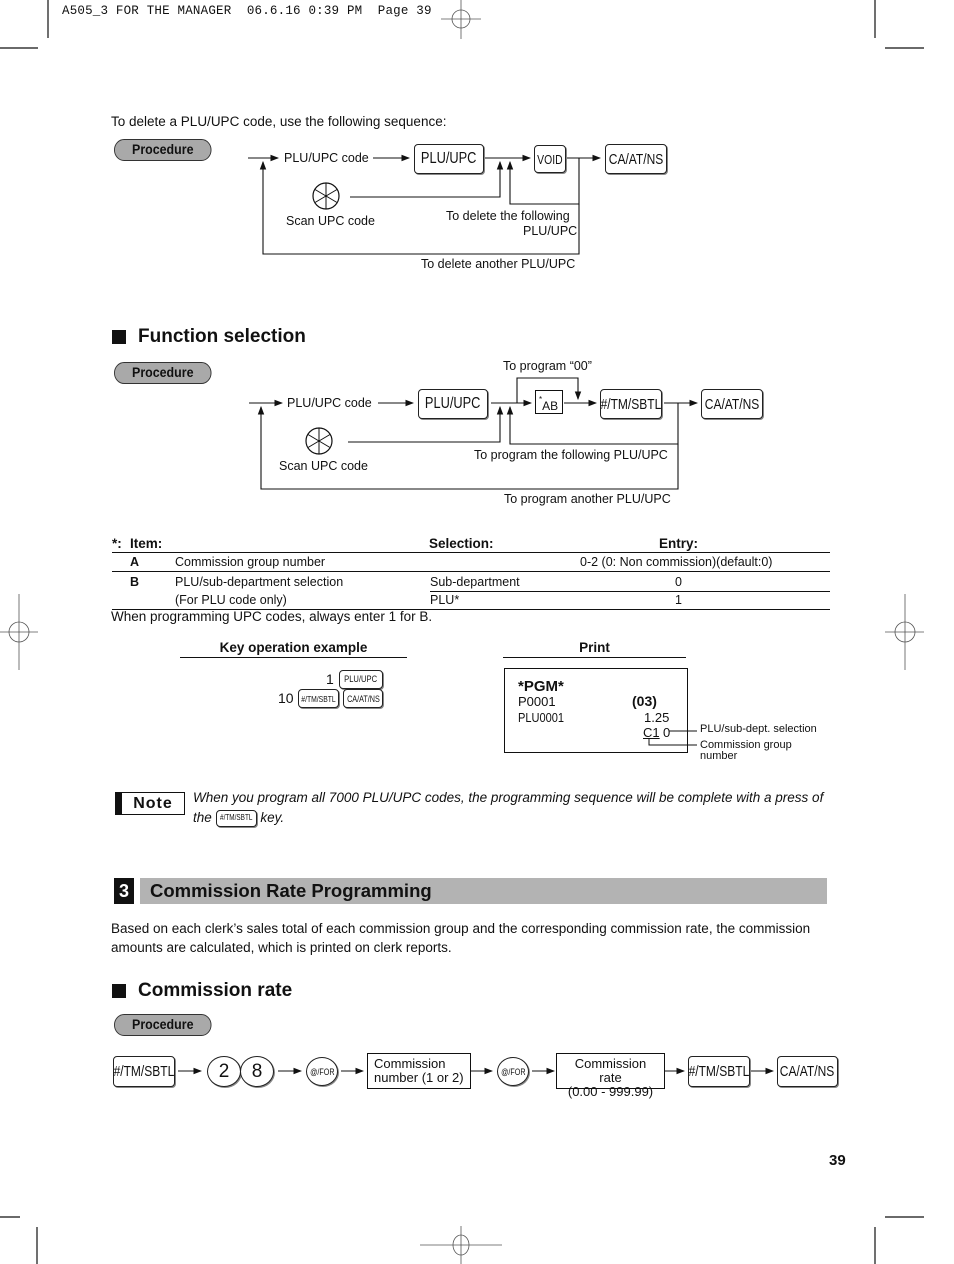 This screenshot has width=954, height=1264. What do you see at coordinates (257, 1071) in the screenshot?
I see `digit-8-key: 8` at bounding box center [257, 1071].